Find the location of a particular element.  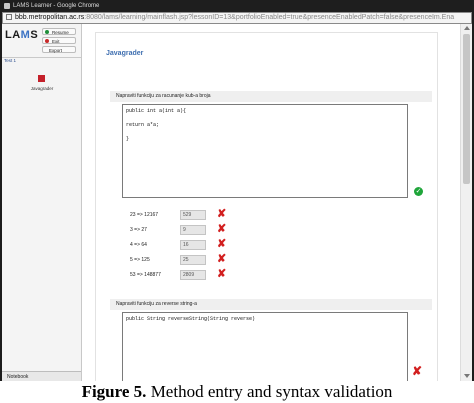

figure-label: Figure 5. is located at coordinates (114, 391).